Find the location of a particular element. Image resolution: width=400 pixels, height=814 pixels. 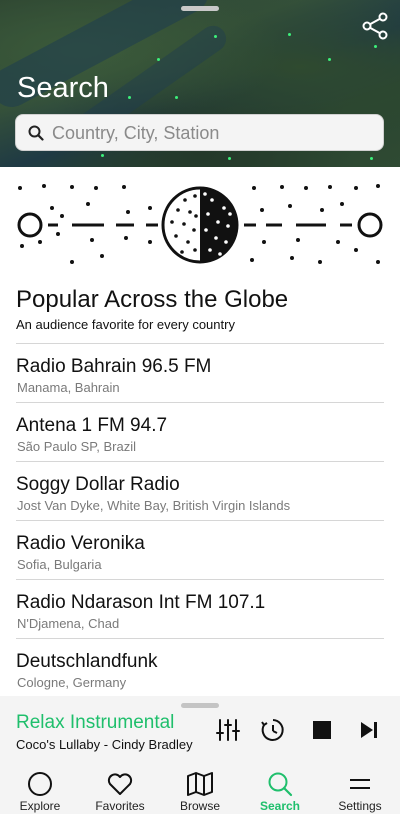

station-location: Sofia, Bulgaria is located at coordinates (59, 564).